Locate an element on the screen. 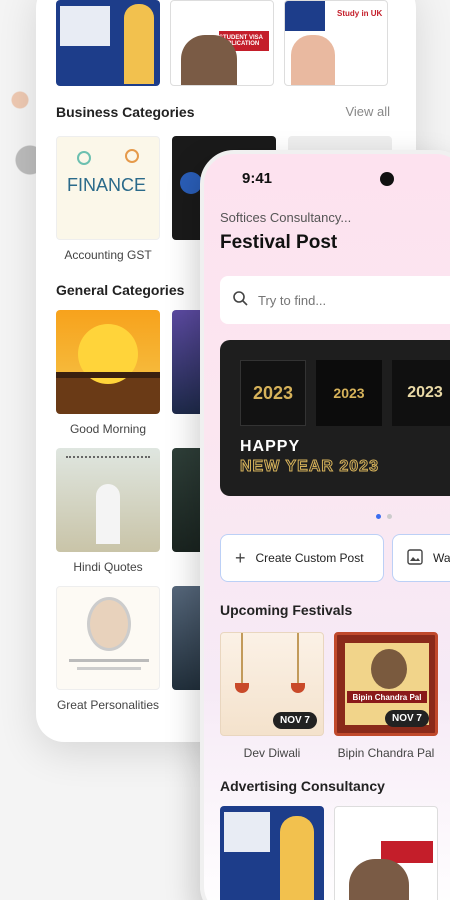 This screenshot has height=900, width=450. status-time: 9:41 is located at coordinates (257, 178).